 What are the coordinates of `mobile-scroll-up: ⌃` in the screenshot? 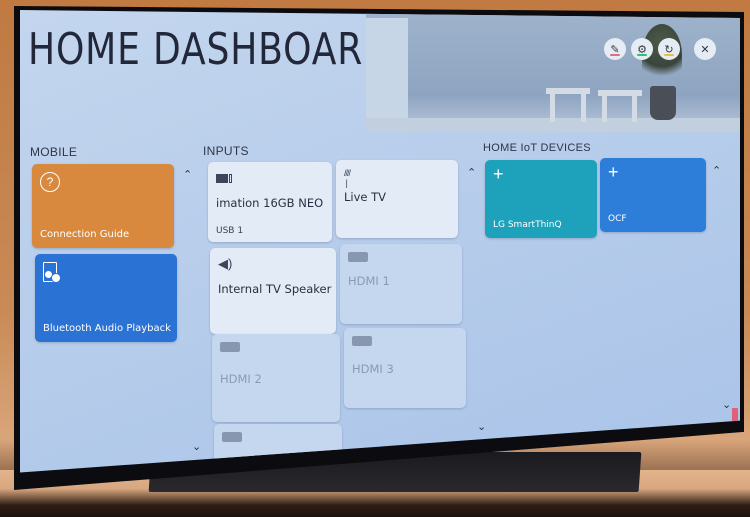 It's located at (187, 174).